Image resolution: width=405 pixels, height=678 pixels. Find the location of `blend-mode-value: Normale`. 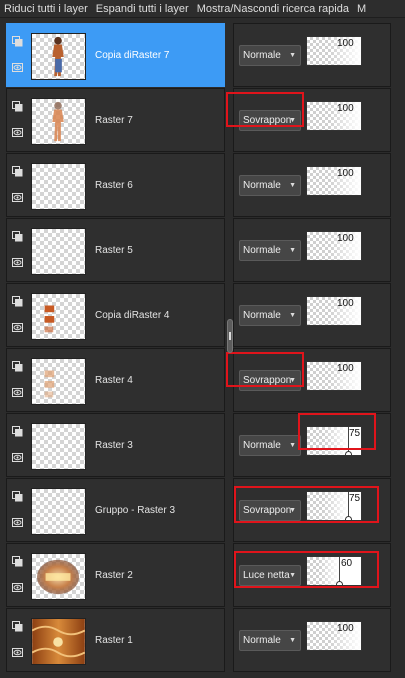

blend-mode-value: Normale is located at coordinates (262, 640).